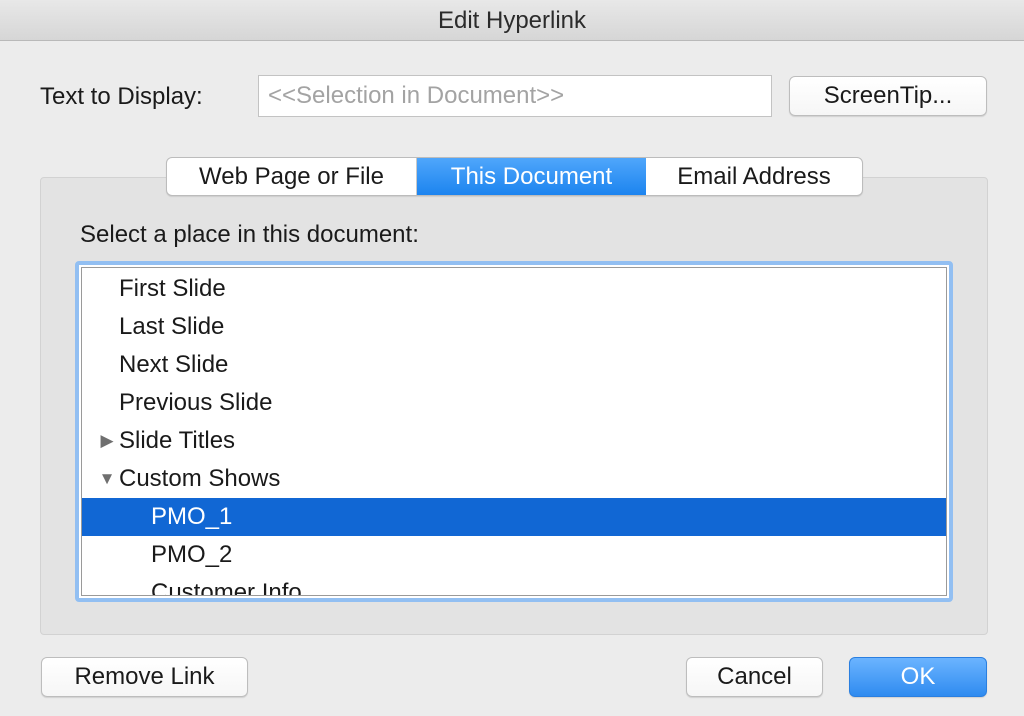 The width and height of the screenshot is (1024, 716). I want to click on list-item-pmo-2: PMO_2, so click(514, 555).